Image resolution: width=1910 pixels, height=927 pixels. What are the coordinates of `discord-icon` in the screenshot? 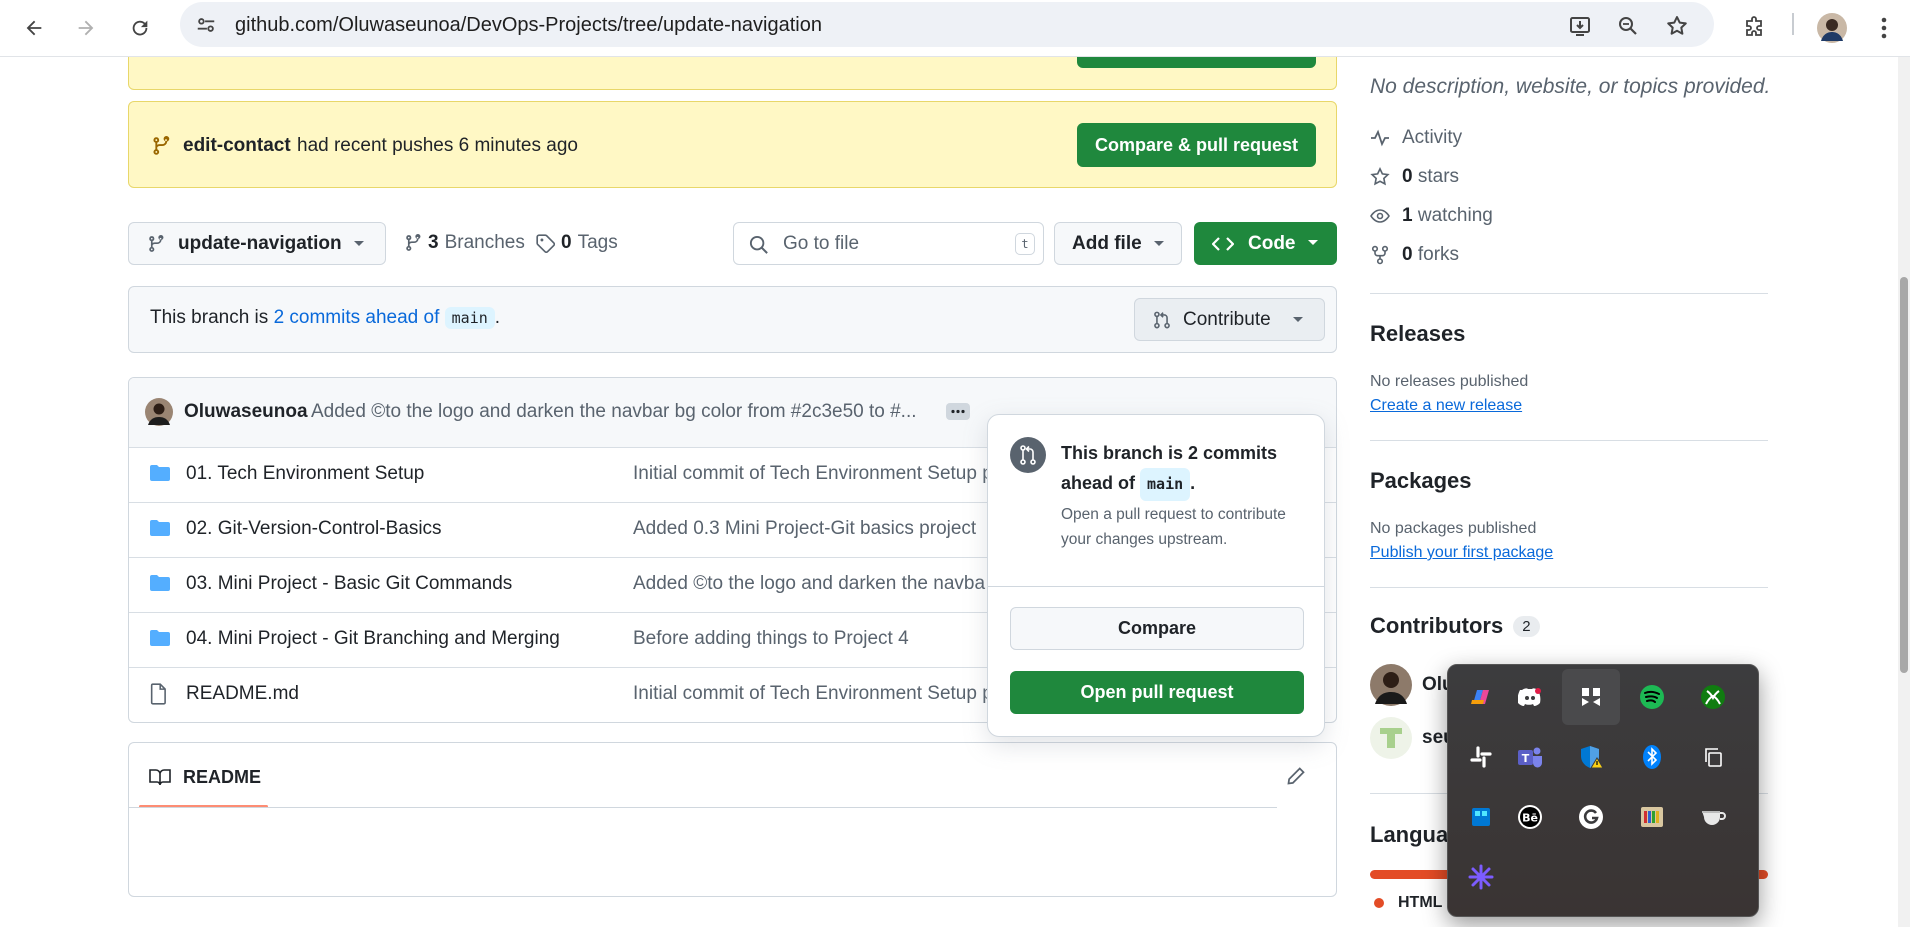 It's located at (1530, 697).